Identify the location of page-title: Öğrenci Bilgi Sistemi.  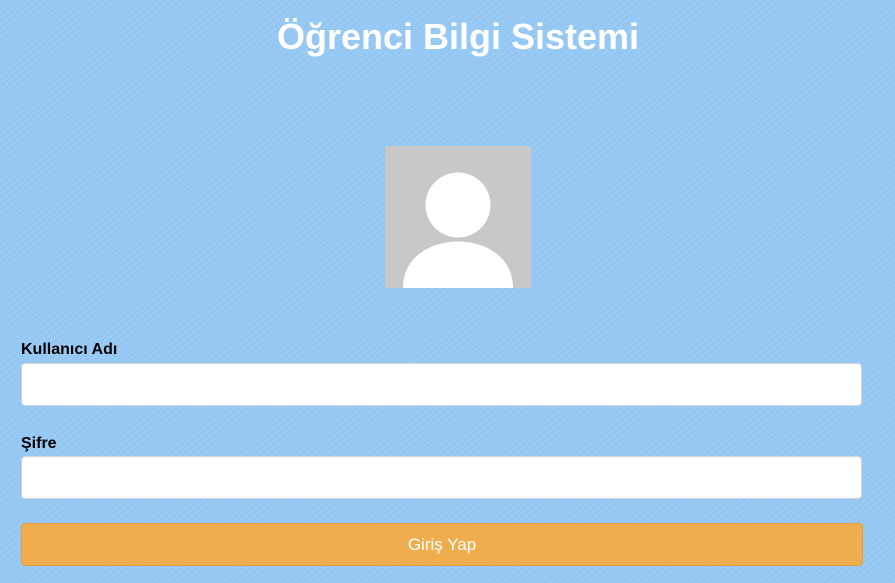
(458, 36).